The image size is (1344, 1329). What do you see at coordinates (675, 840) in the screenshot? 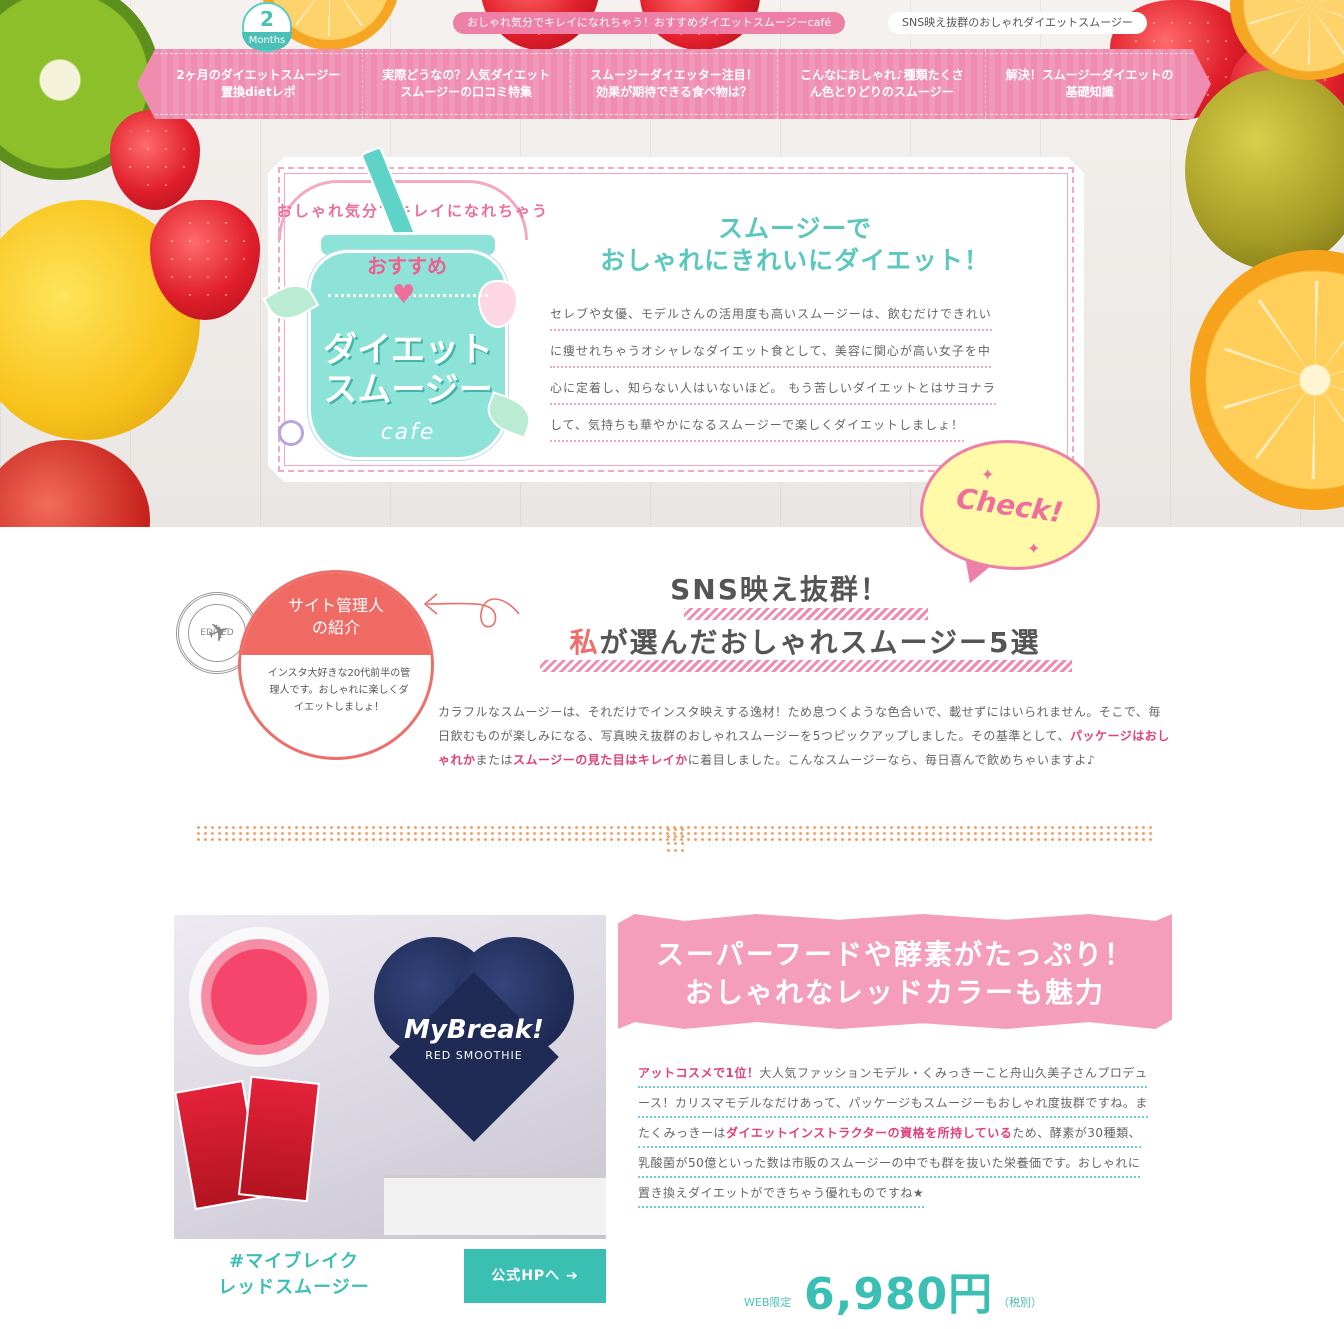
I see `dotted-divider` at bounding box center [675, 840].